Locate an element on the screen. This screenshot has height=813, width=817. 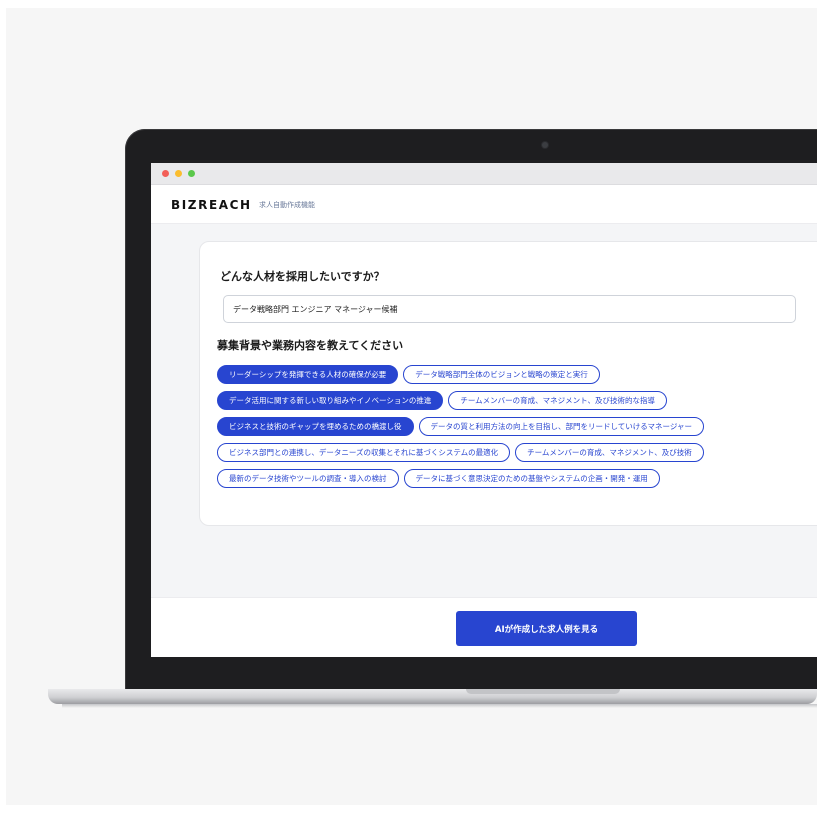
maximize-window-icon is located at coordinates (191, 173).